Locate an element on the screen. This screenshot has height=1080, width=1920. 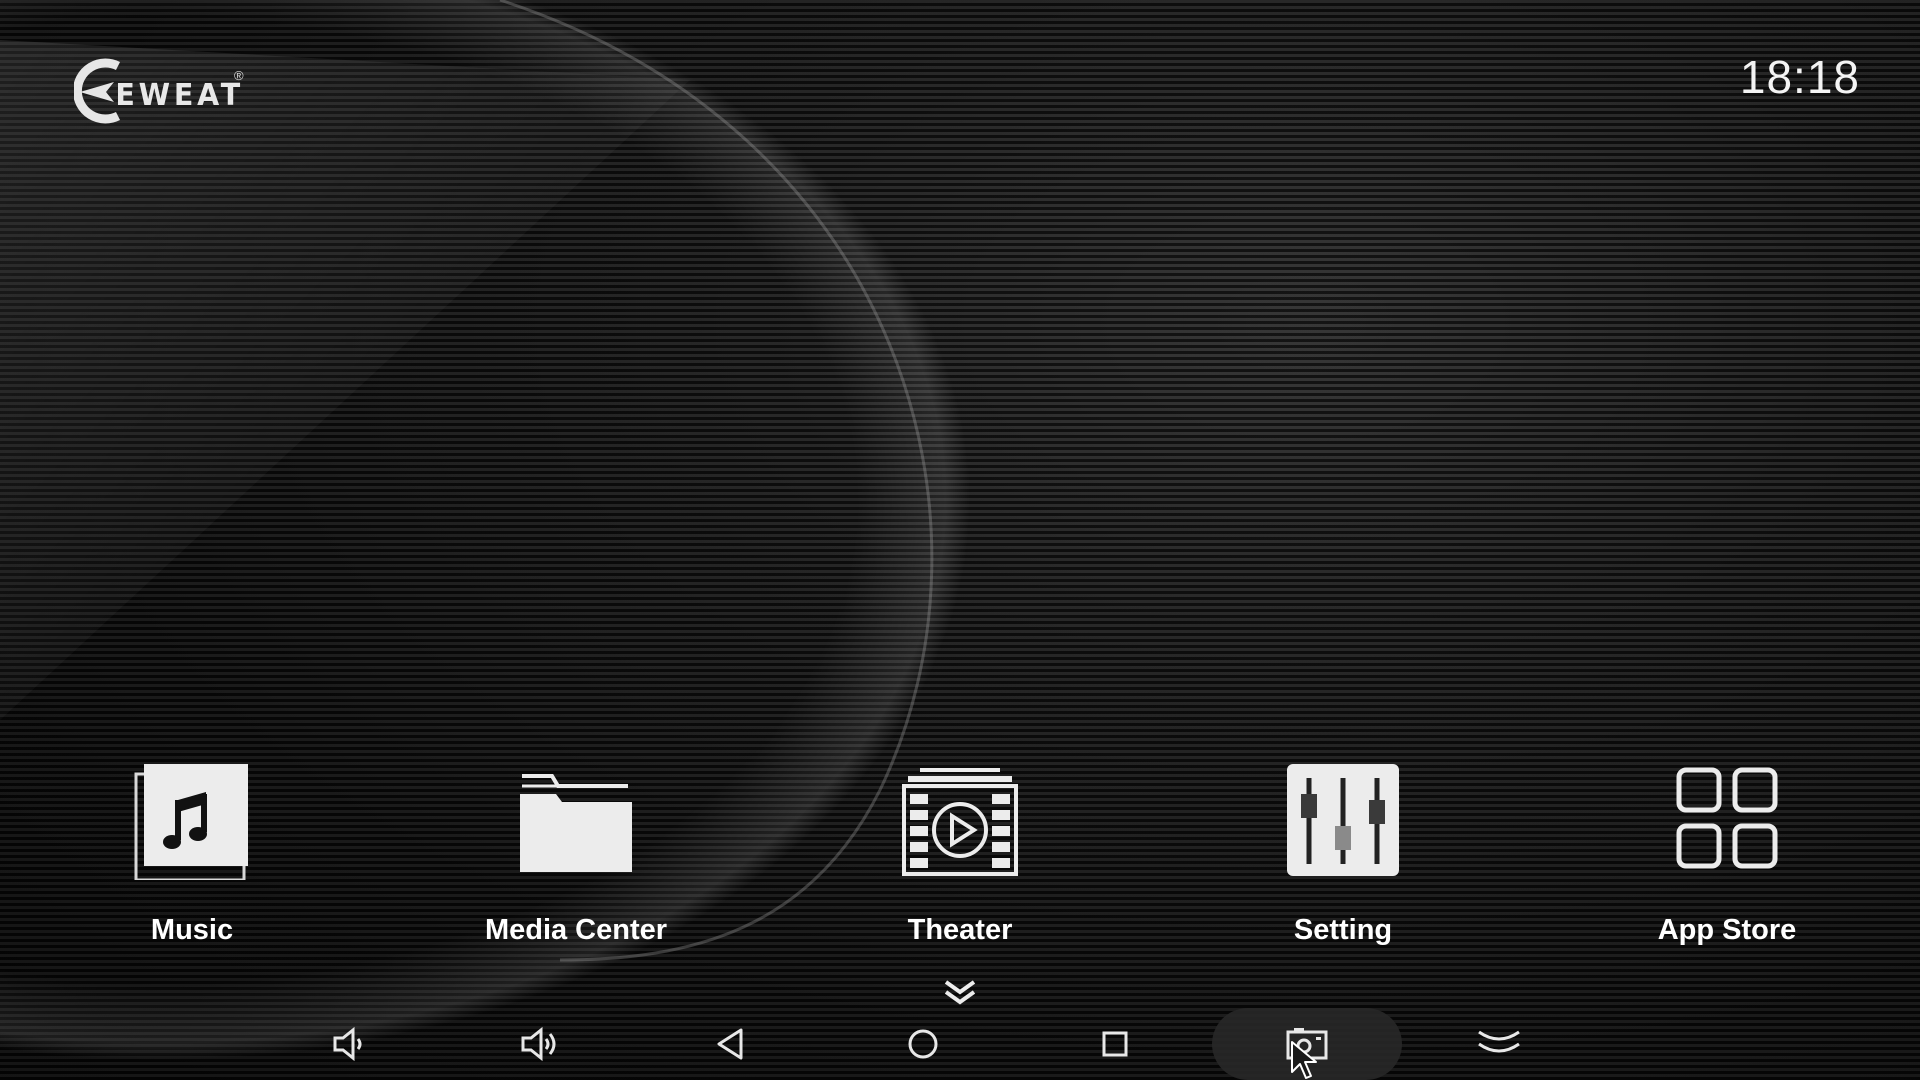
app-app-store: App Store is located at coordinates (1727, 860).